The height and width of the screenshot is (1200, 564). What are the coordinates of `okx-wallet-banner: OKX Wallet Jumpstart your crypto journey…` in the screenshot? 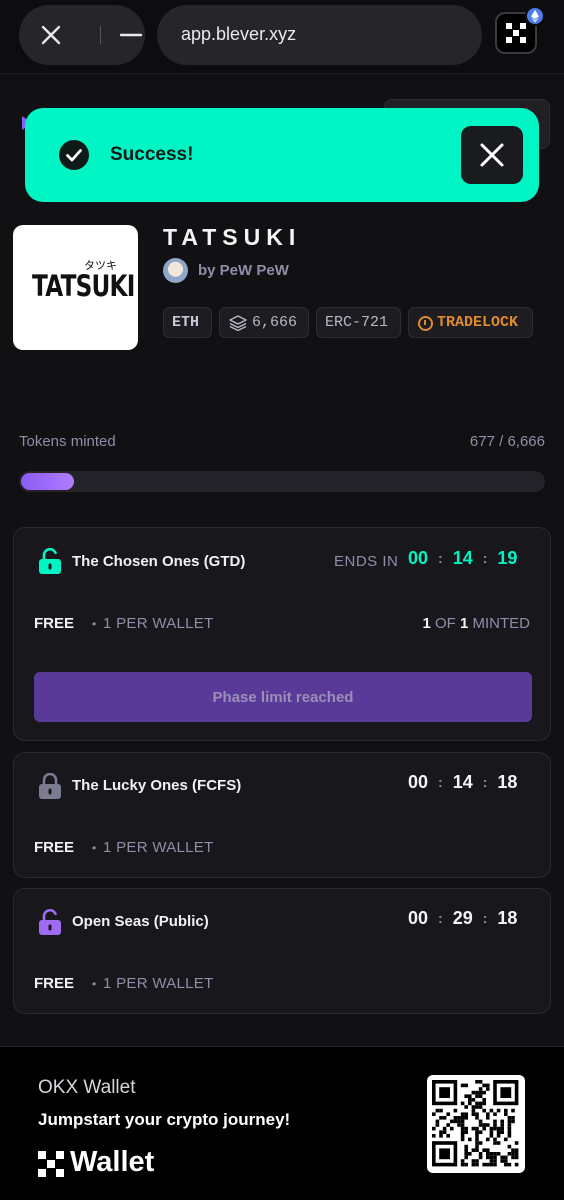 It's located at (282, 1123).